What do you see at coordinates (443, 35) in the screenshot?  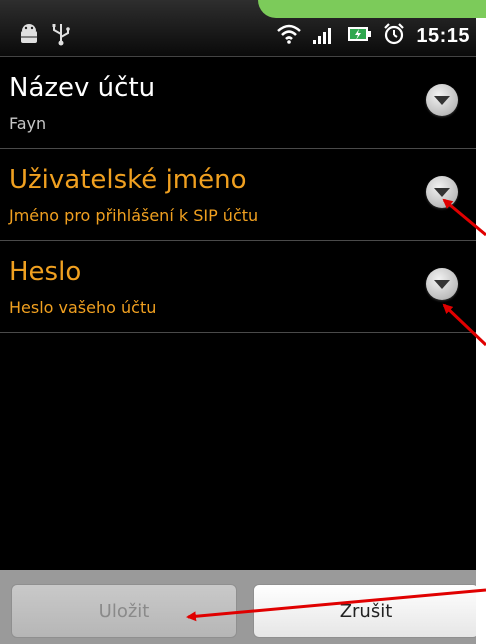 I see `status-time: 15:15` at bounding box center [443, 35].